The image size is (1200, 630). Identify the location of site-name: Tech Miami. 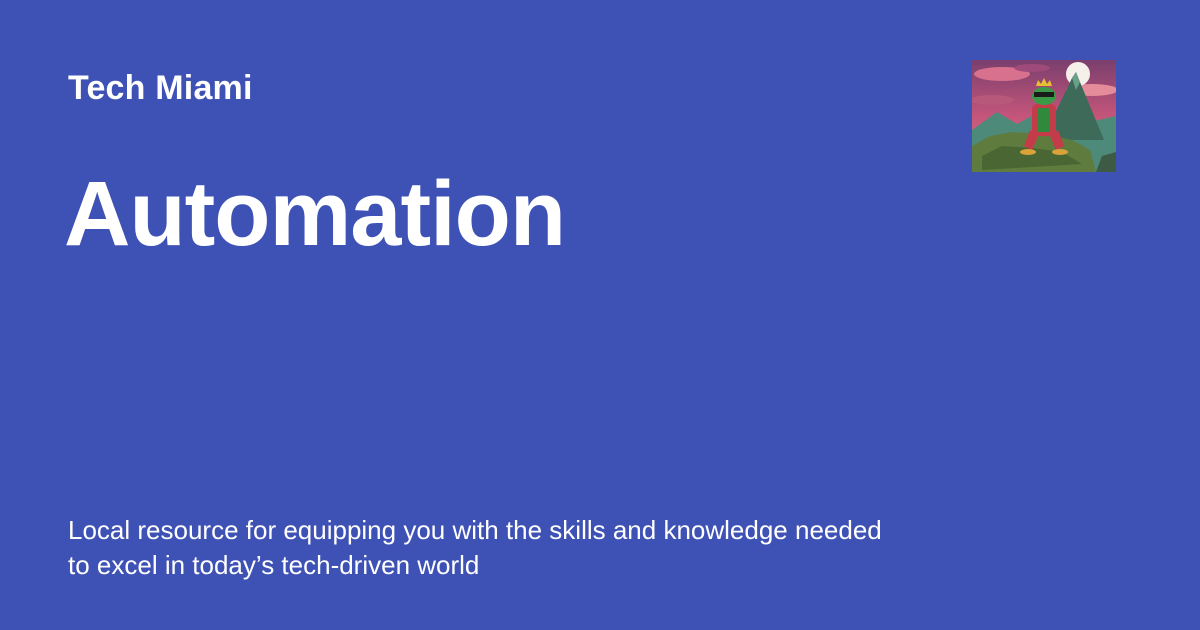
(160, 88).